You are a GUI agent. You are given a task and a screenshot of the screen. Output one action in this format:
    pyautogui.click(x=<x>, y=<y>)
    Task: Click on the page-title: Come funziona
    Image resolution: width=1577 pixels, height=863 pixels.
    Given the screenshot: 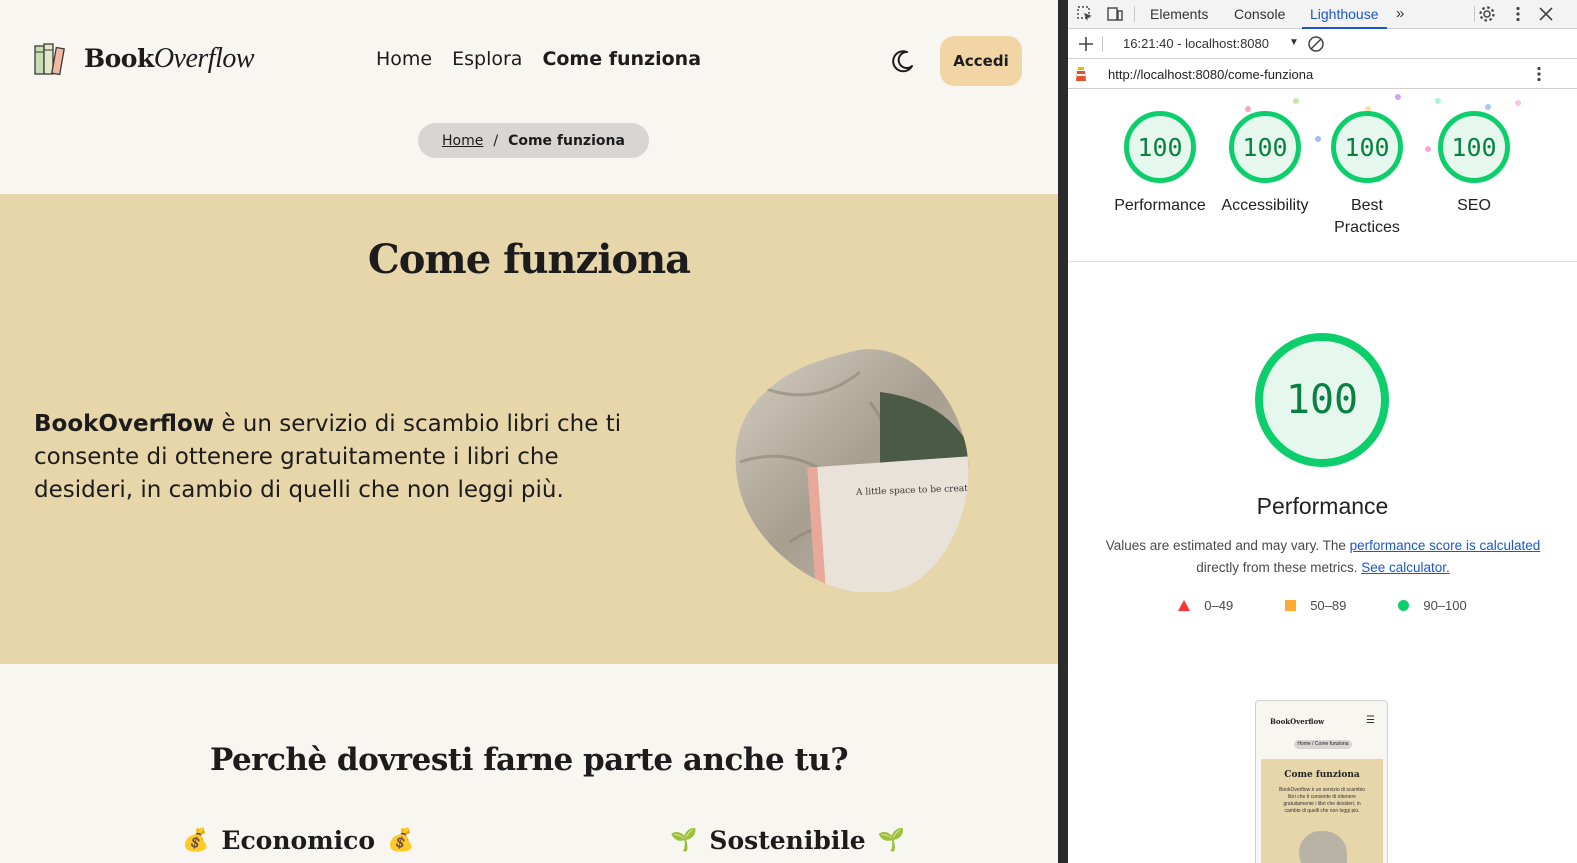 What is the action you would take?
    pyautogui.click(x=529, y=259)
    